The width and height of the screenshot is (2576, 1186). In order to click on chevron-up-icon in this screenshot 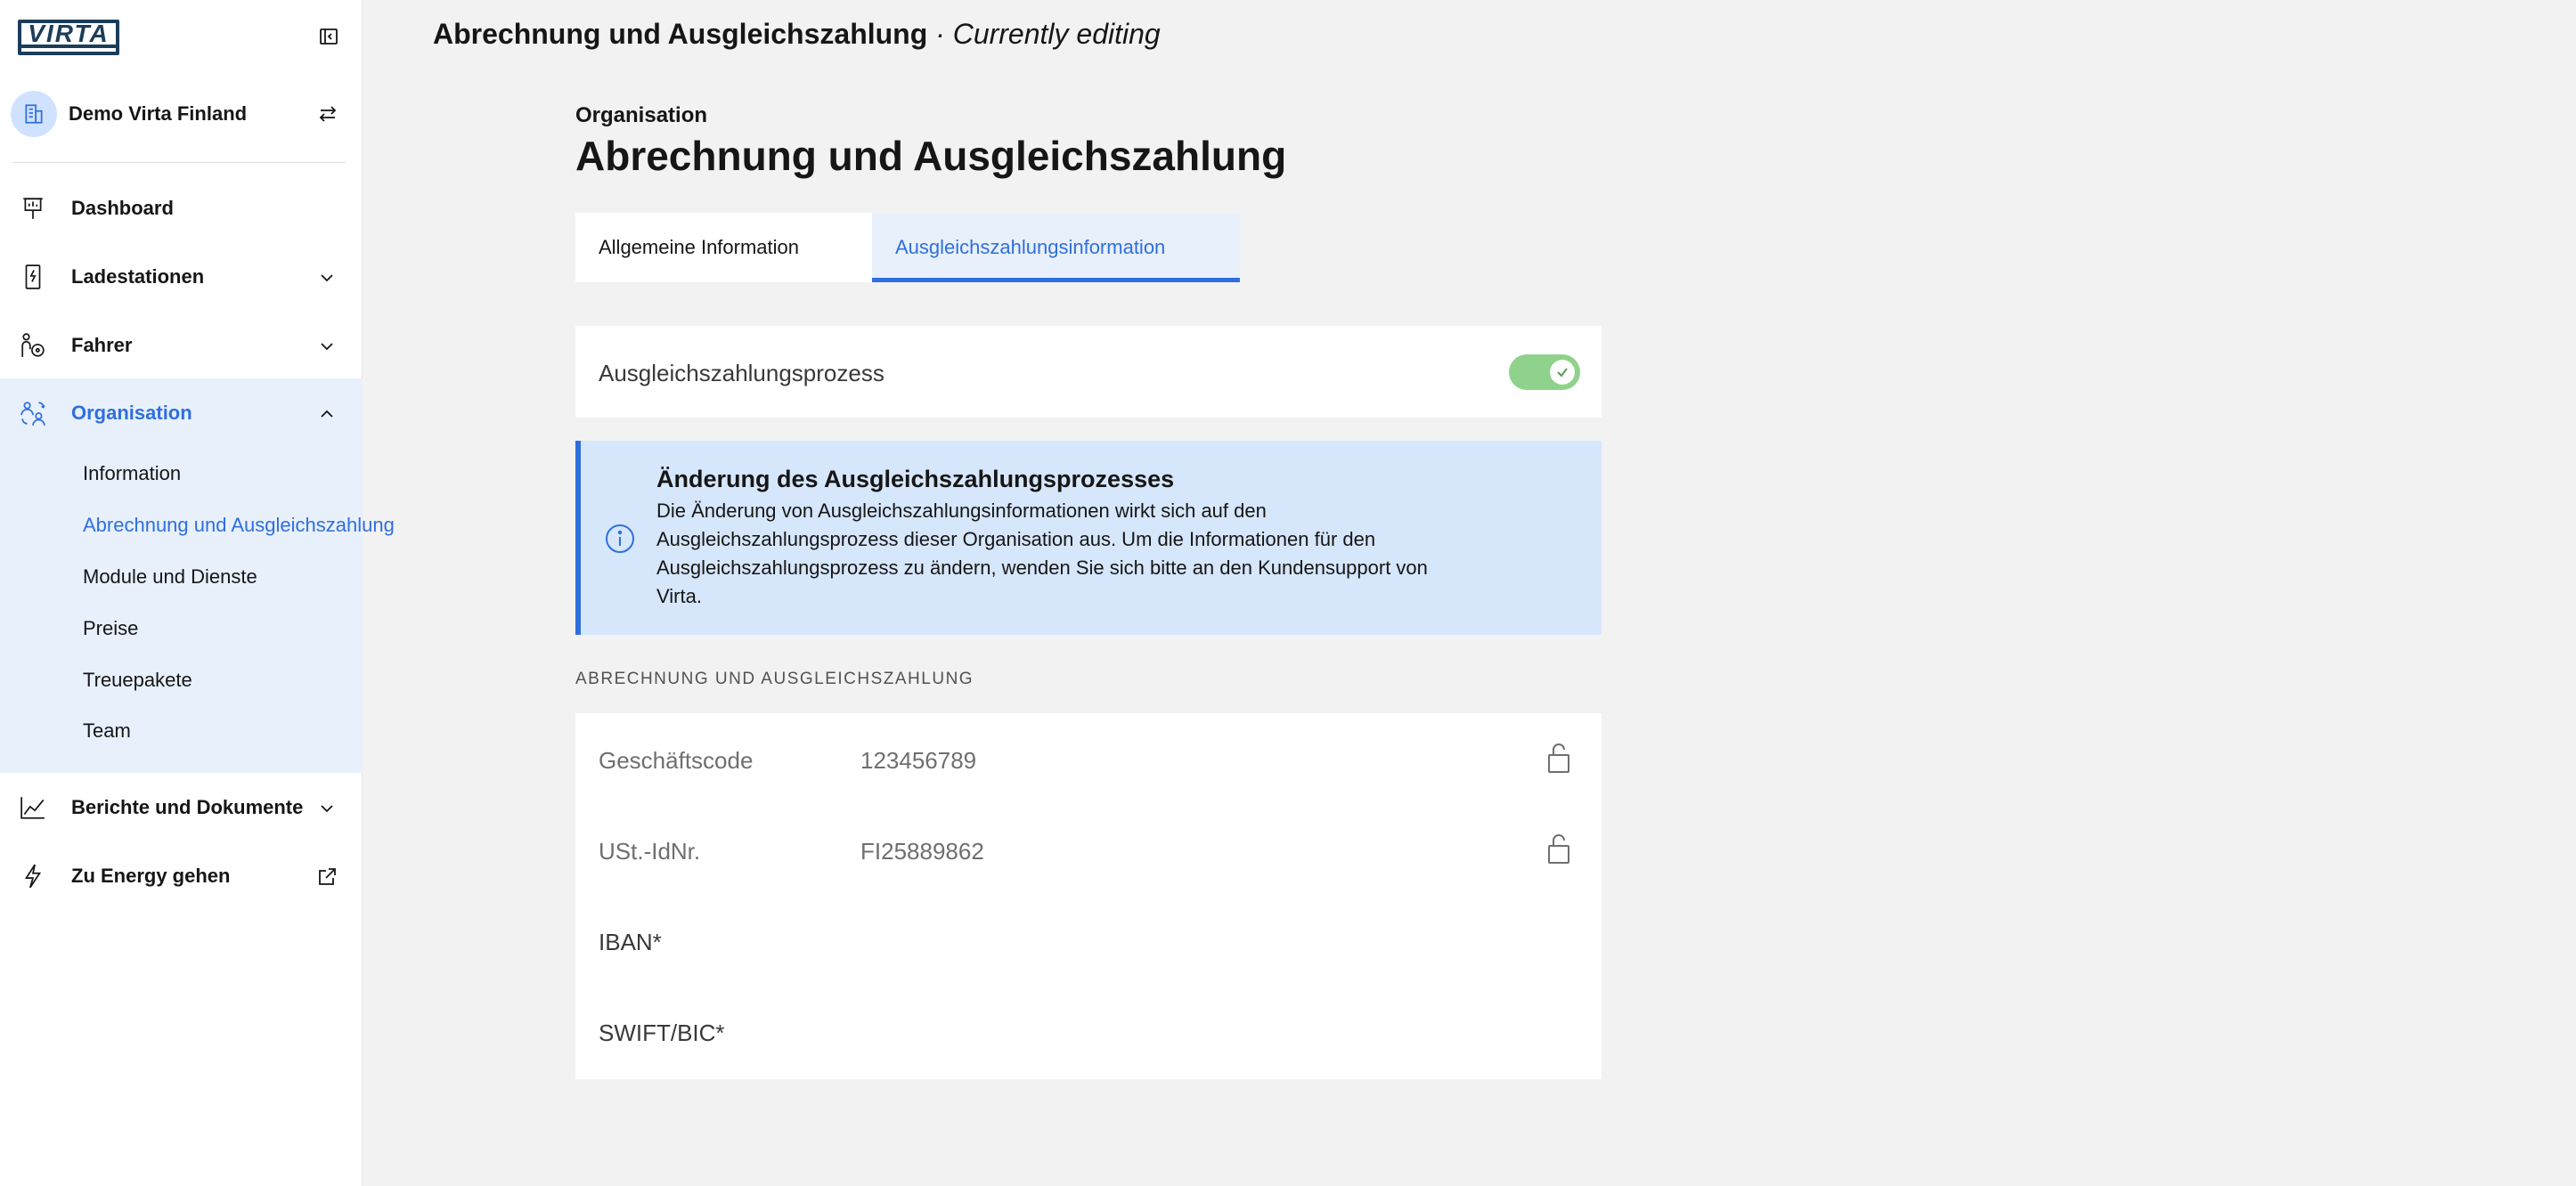, I will do `click(327, 414)`.